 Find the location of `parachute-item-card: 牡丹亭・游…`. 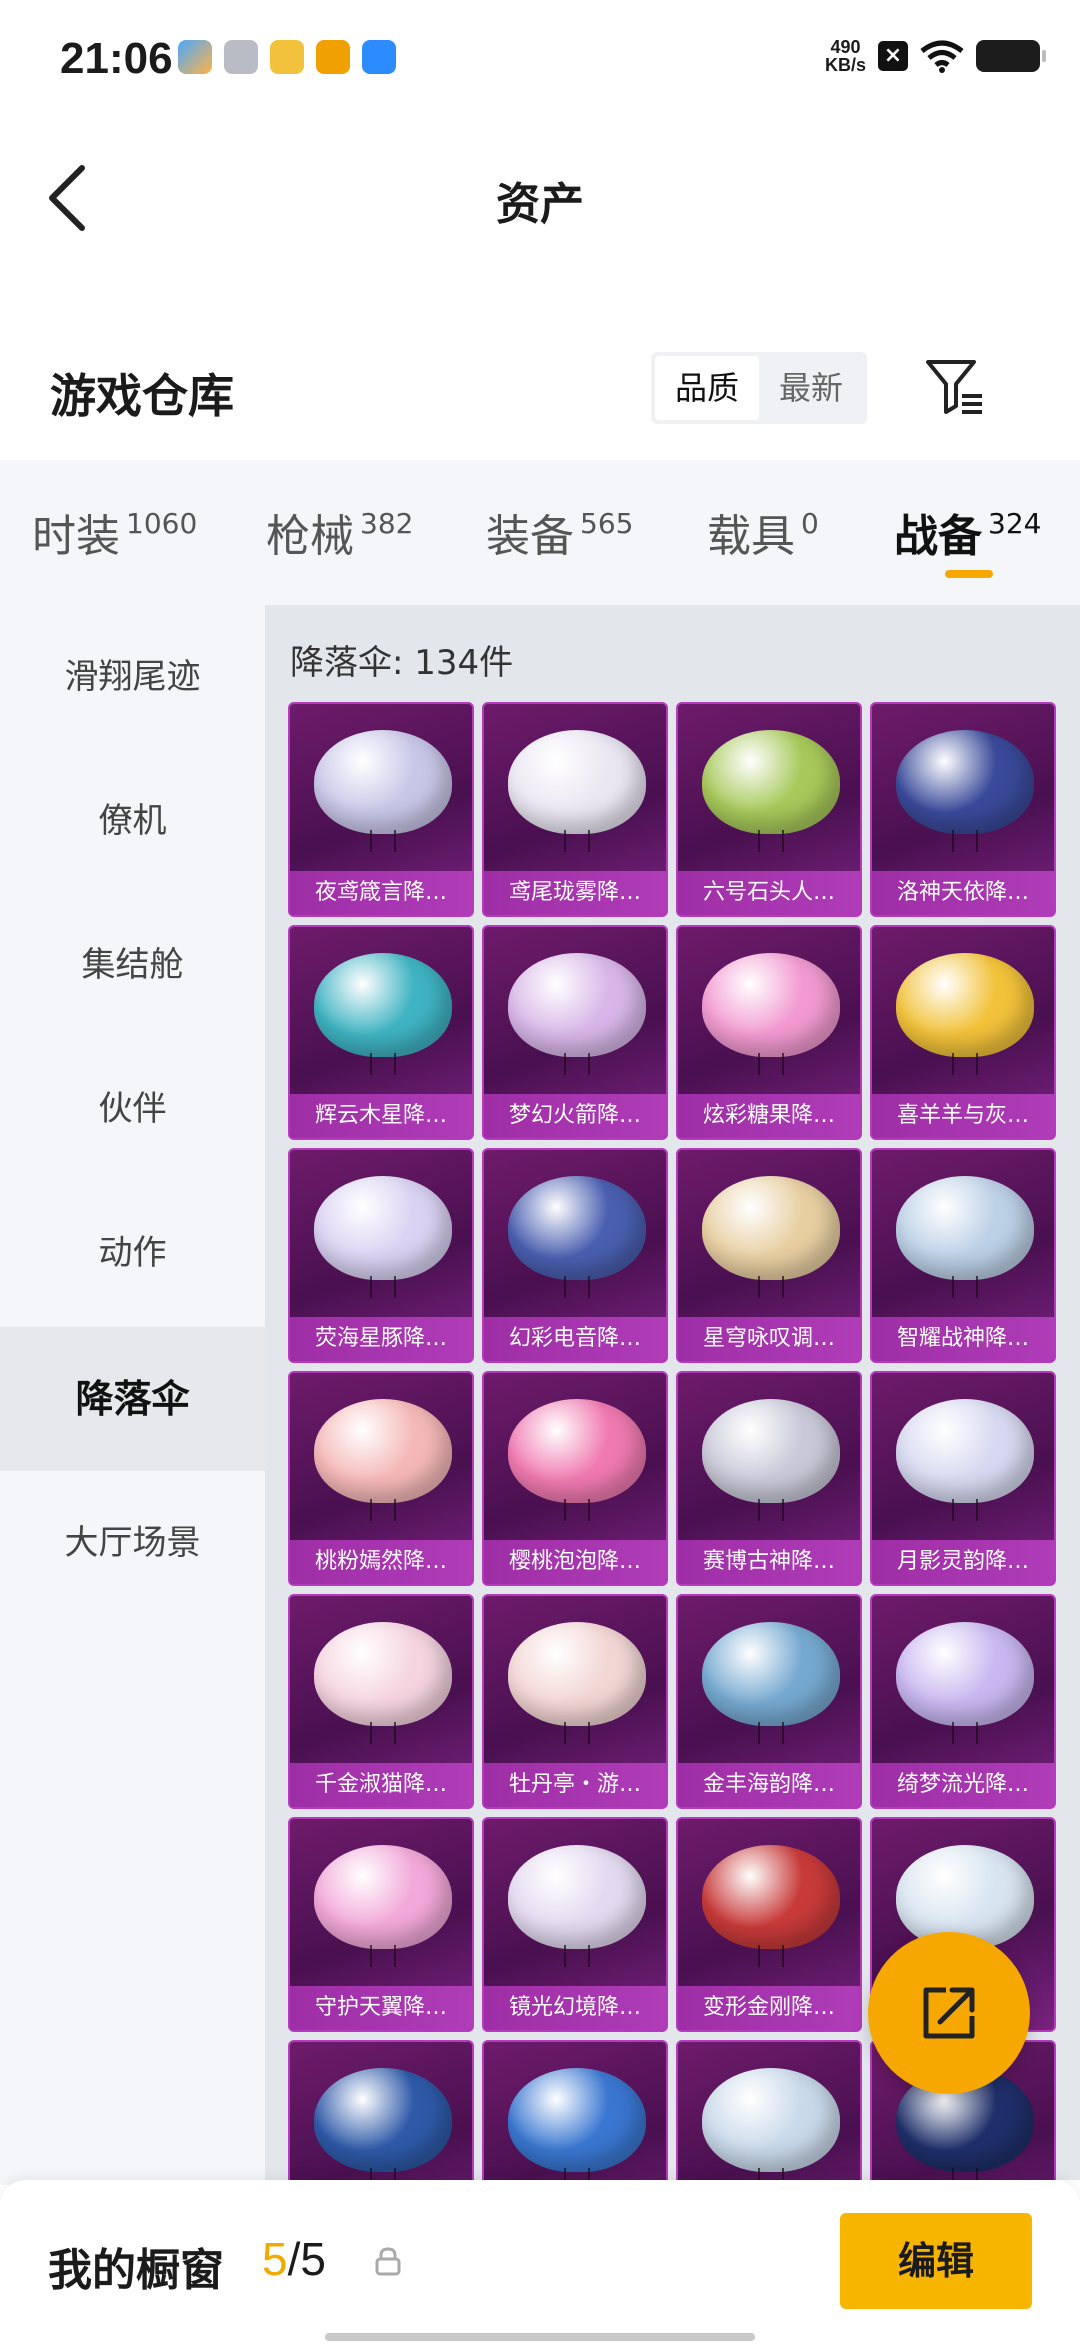

parachute-item-card: 牡丹亭・游… is located at coordinates (575, 1701).